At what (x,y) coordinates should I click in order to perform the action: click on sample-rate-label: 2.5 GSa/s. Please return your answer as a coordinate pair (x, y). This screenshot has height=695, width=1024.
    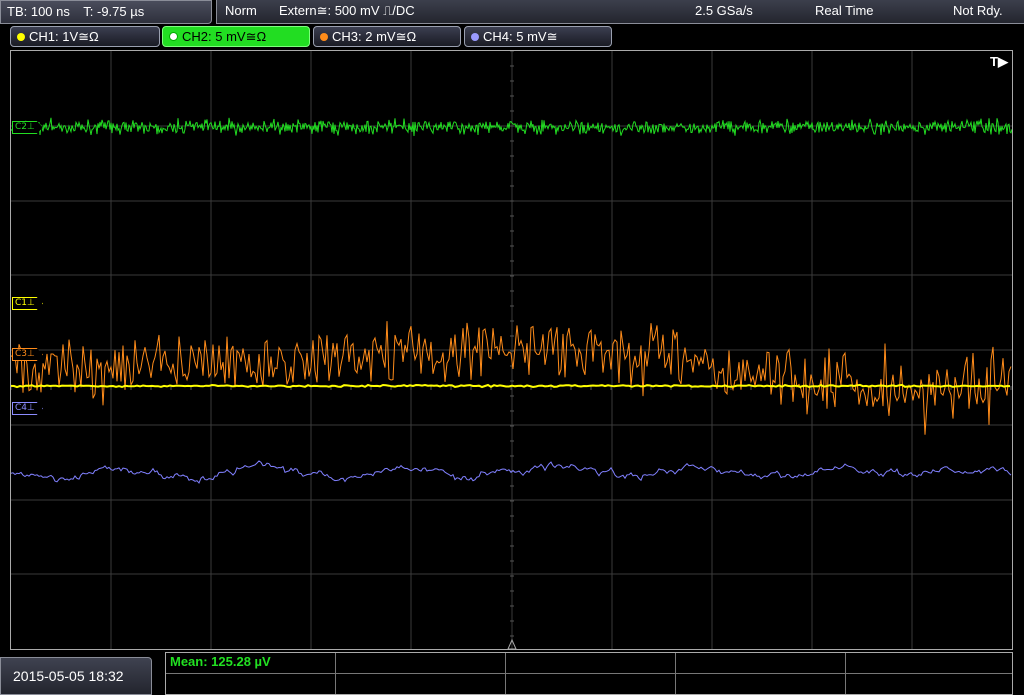
    Looking at the image, I should click on (724, 10).